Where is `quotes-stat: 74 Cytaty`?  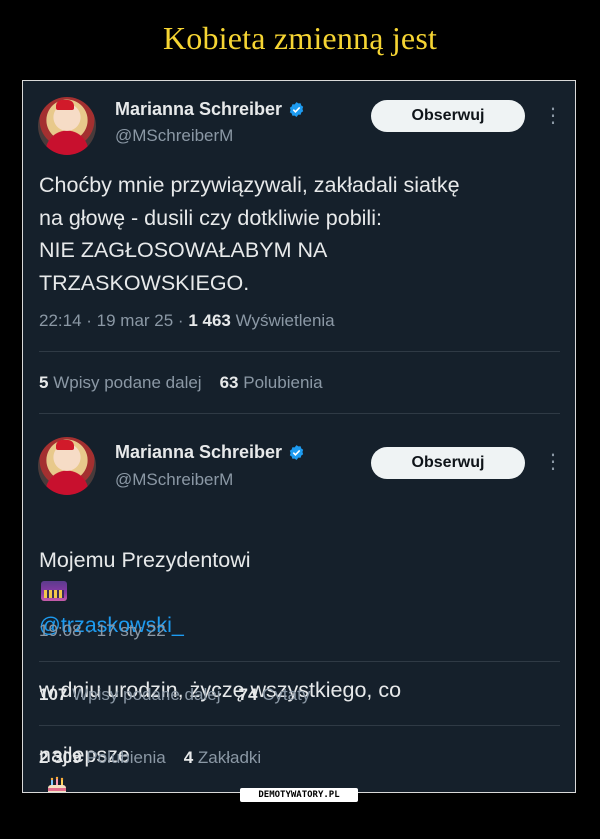
quotes-stat: 74 Cytaty is located at coordinates (274, 695).